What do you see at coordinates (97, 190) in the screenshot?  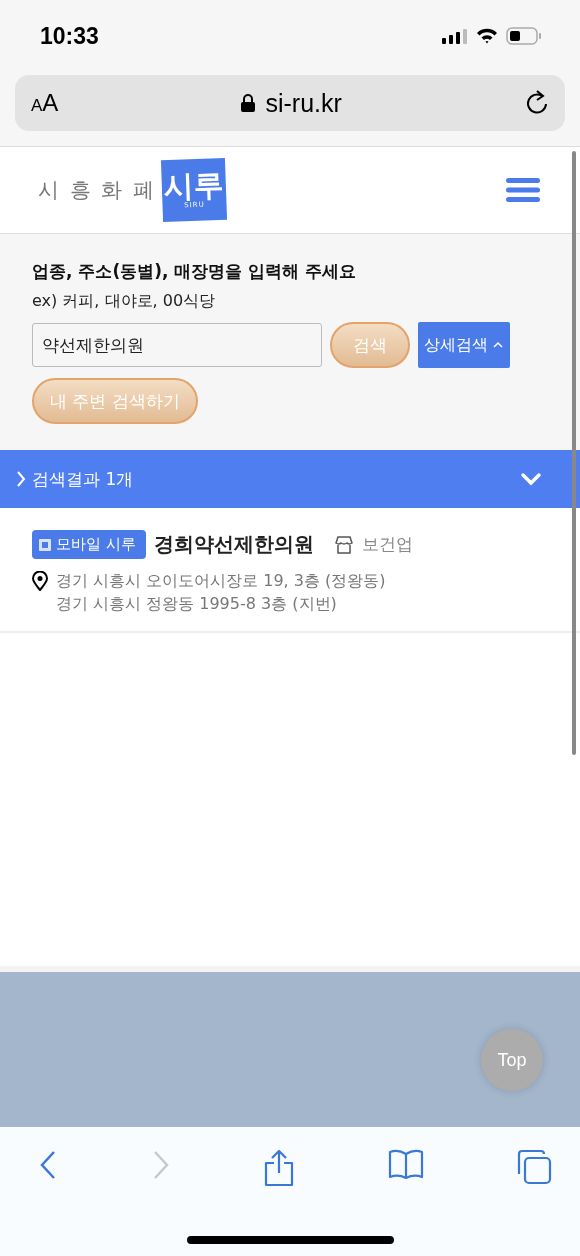 I see `site-name: 시 흥 화 폐` at bounding box center [97, 190].